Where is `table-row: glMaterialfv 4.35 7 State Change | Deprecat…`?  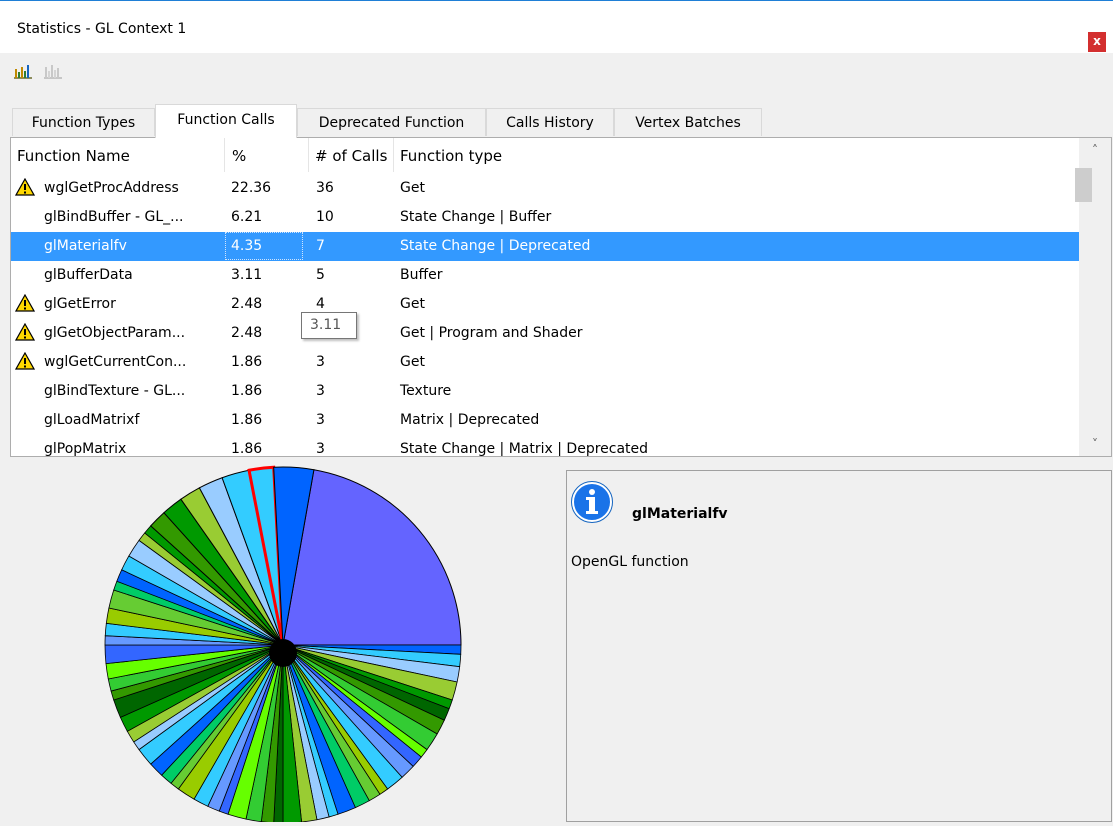
table-row: glMaterialfv 4.35 7 State Change | Deprecat… is located at coordinates (545, 246).